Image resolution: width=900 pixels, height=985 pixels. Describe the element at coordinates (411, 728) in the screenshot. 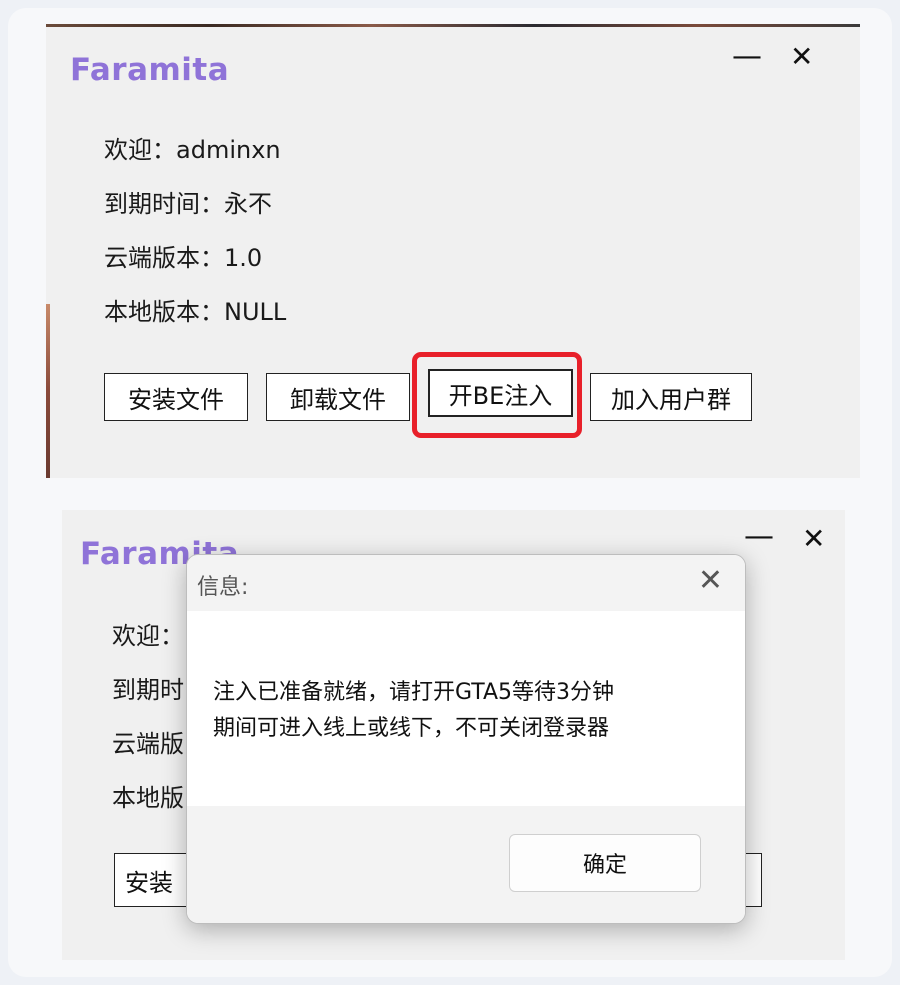

I see `dialog-message-line: 期间可进入线上或线下，不可关闭登录器` at that location.